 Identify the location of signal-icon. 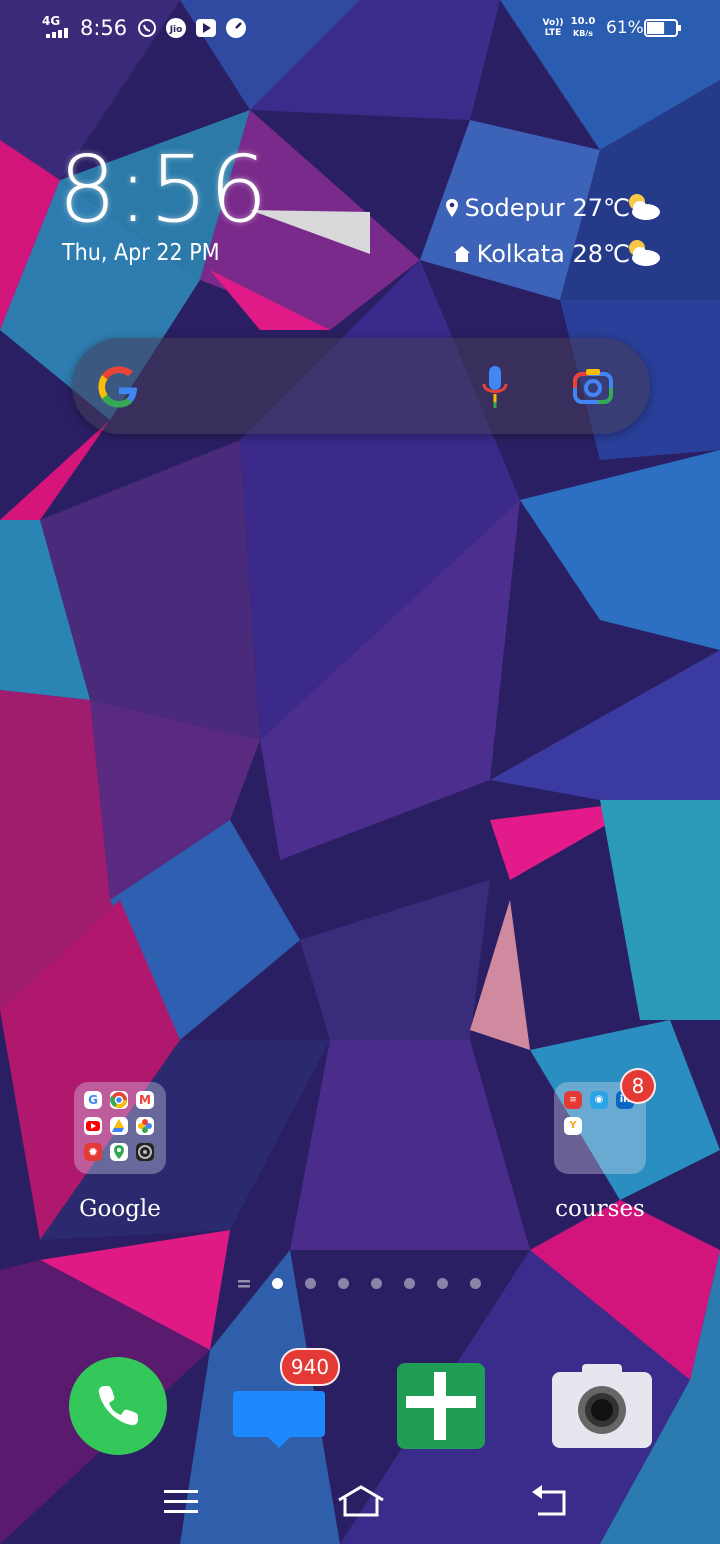
(57, 33).